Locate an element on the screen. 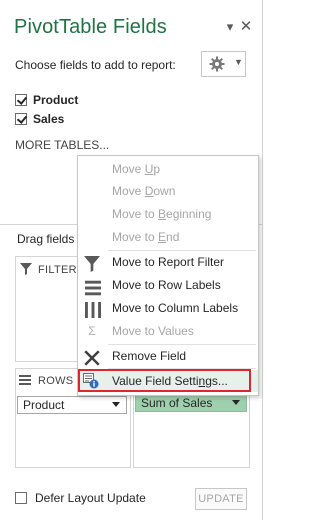 This screenshot has width=320, height=520. menu-item-move-down: Move Down is located at coordinates (168, 191).